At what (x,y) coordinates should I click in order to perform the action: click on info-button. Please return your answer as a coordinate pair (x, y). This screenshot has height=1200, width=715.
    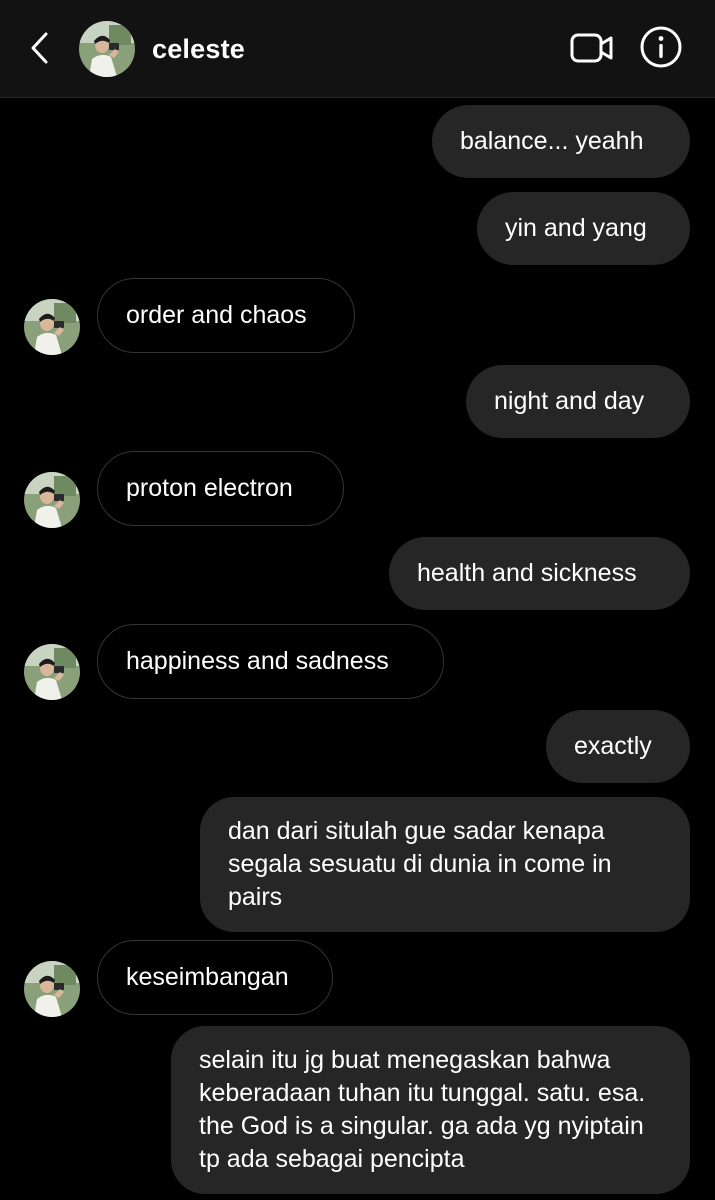
    Looking at the image, I should click on (661, 49).